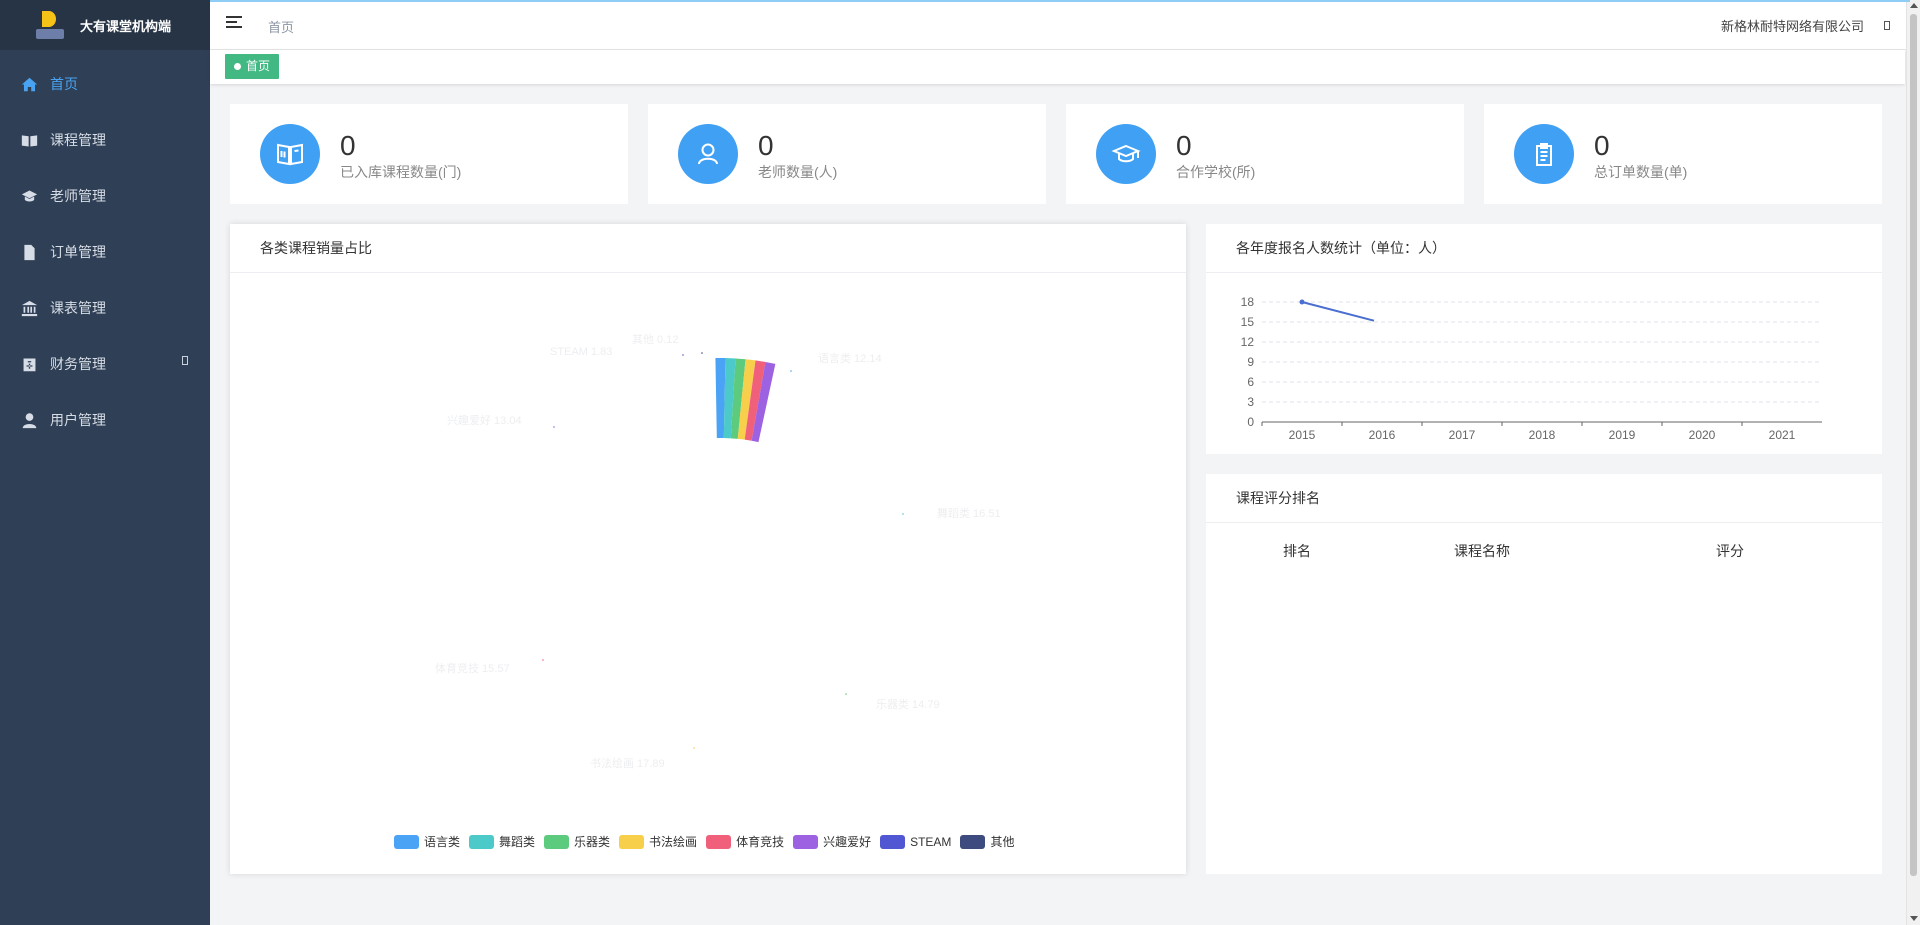 The height and width of the screenshot is (925, 1920). What do you see at coordinates (78, 420) in the screenshot?
I see `sidebar-item-label: 用户管理` at bounding box center [78, 420].